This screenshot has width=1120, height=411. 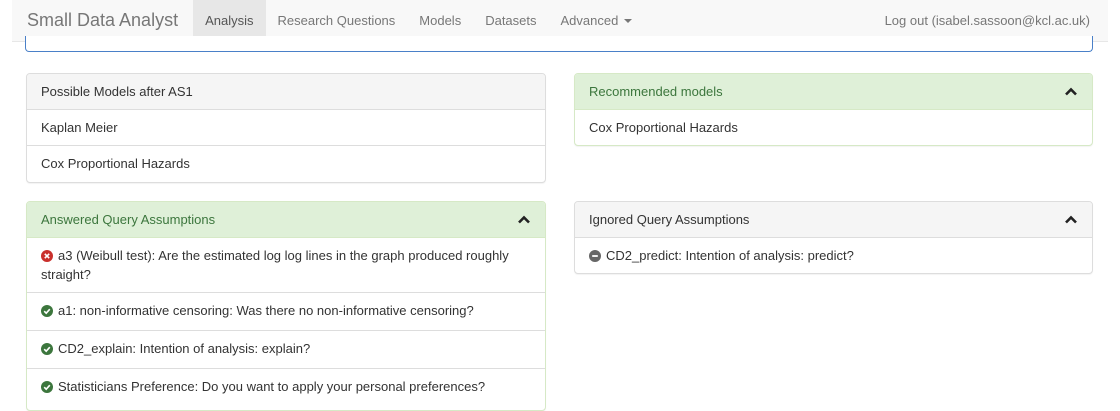 What do you see at coordinates (669, 219) in the screenshot?
I see `panel-title: Ignored Query Assumptions` at bounding box center [669, 219].